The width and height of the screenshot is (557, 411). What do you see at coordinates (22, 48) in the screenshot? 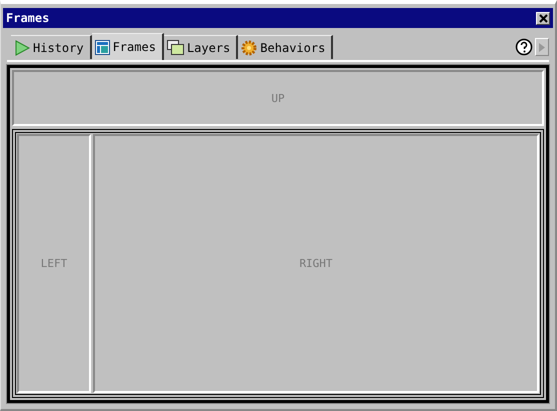
I see `play-icon` at bounding box center [22, 48].